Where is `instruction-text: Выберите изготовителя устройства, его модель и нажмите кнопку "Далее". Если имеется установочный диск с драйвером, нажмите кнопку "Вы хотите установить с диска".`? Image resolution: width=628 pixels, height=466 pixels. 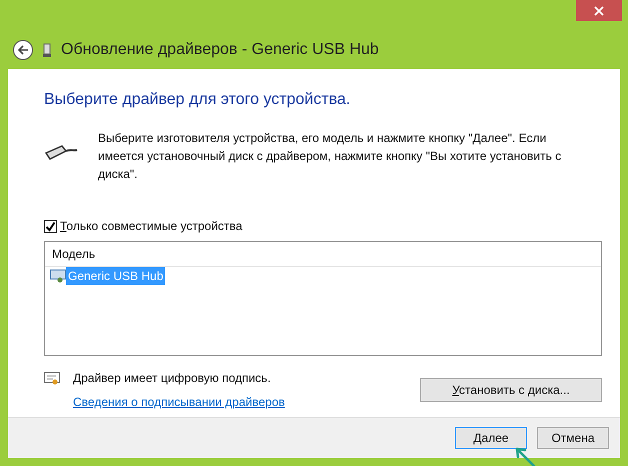
instruction-text: Выберите изготовителя устройства, его модель и нажмите кнопку "Далее". Если имеется установочный диск с драйвером, нажмите кнопку "Вы хотите установить с диска". is located at coordinates (330, 156).